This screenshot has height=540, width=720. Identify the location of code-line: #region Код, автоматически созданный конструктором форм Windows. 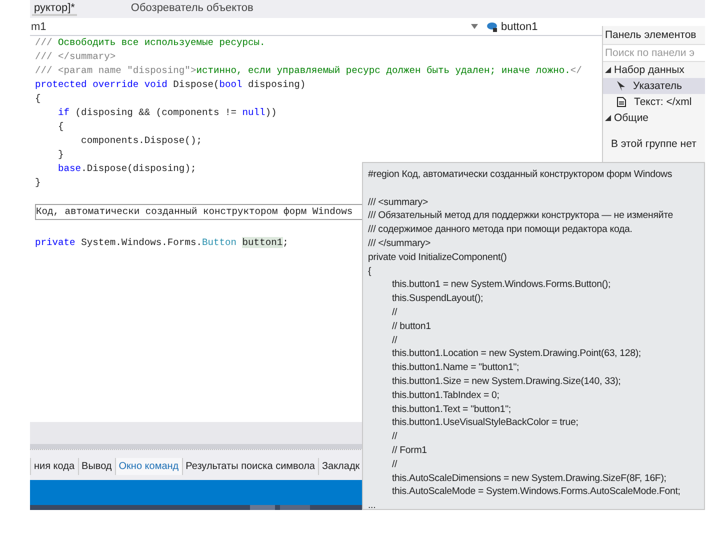
(520, 175).